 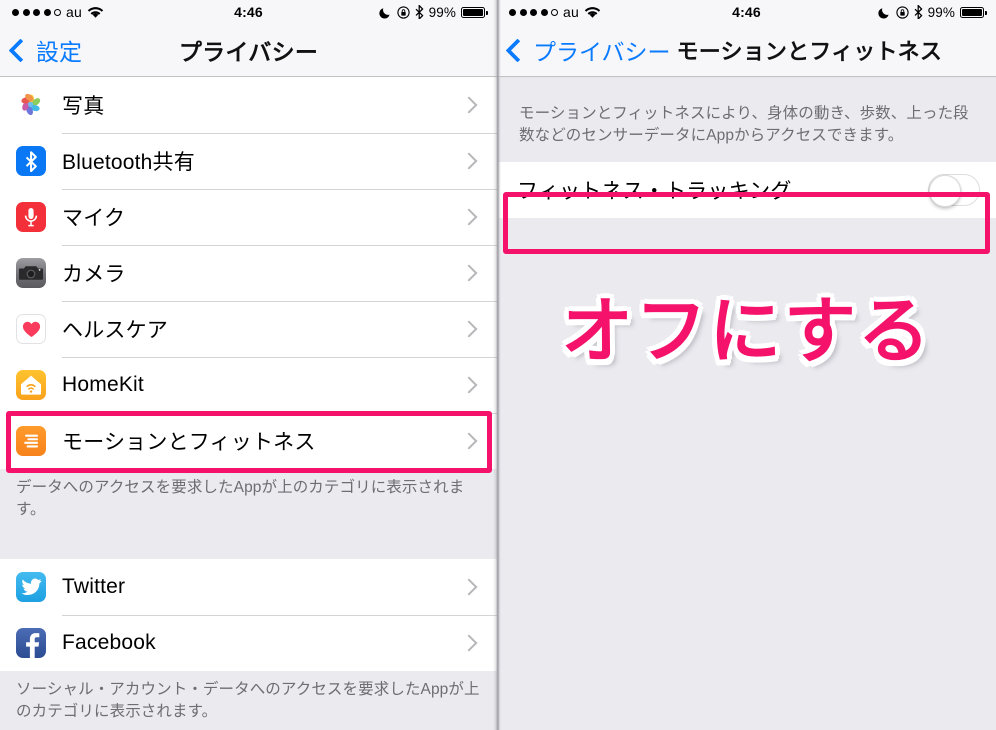 What do you see at coordinates (809, 51) in the screenshot?
I see `page-title-motion-fitness: モーションとフィットネス` at bounding box center [809, 51].